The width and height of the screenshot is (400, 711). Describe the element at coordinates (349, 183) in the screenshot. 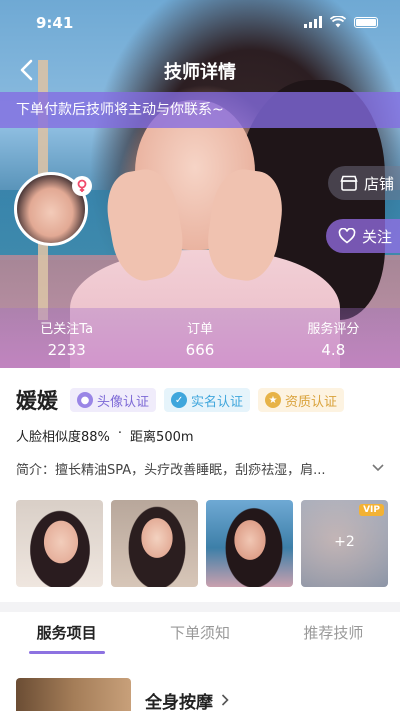

I see `shop-icon` at that location.